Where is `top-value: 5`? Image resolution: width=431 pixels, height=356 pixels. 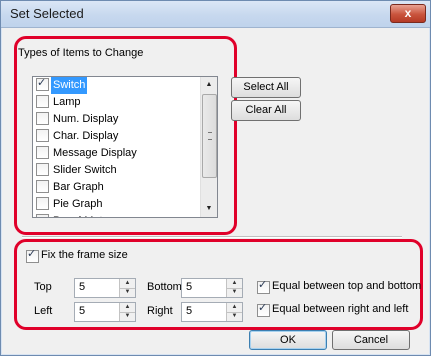 top-value: 5 is located at coordinates (82, 287).